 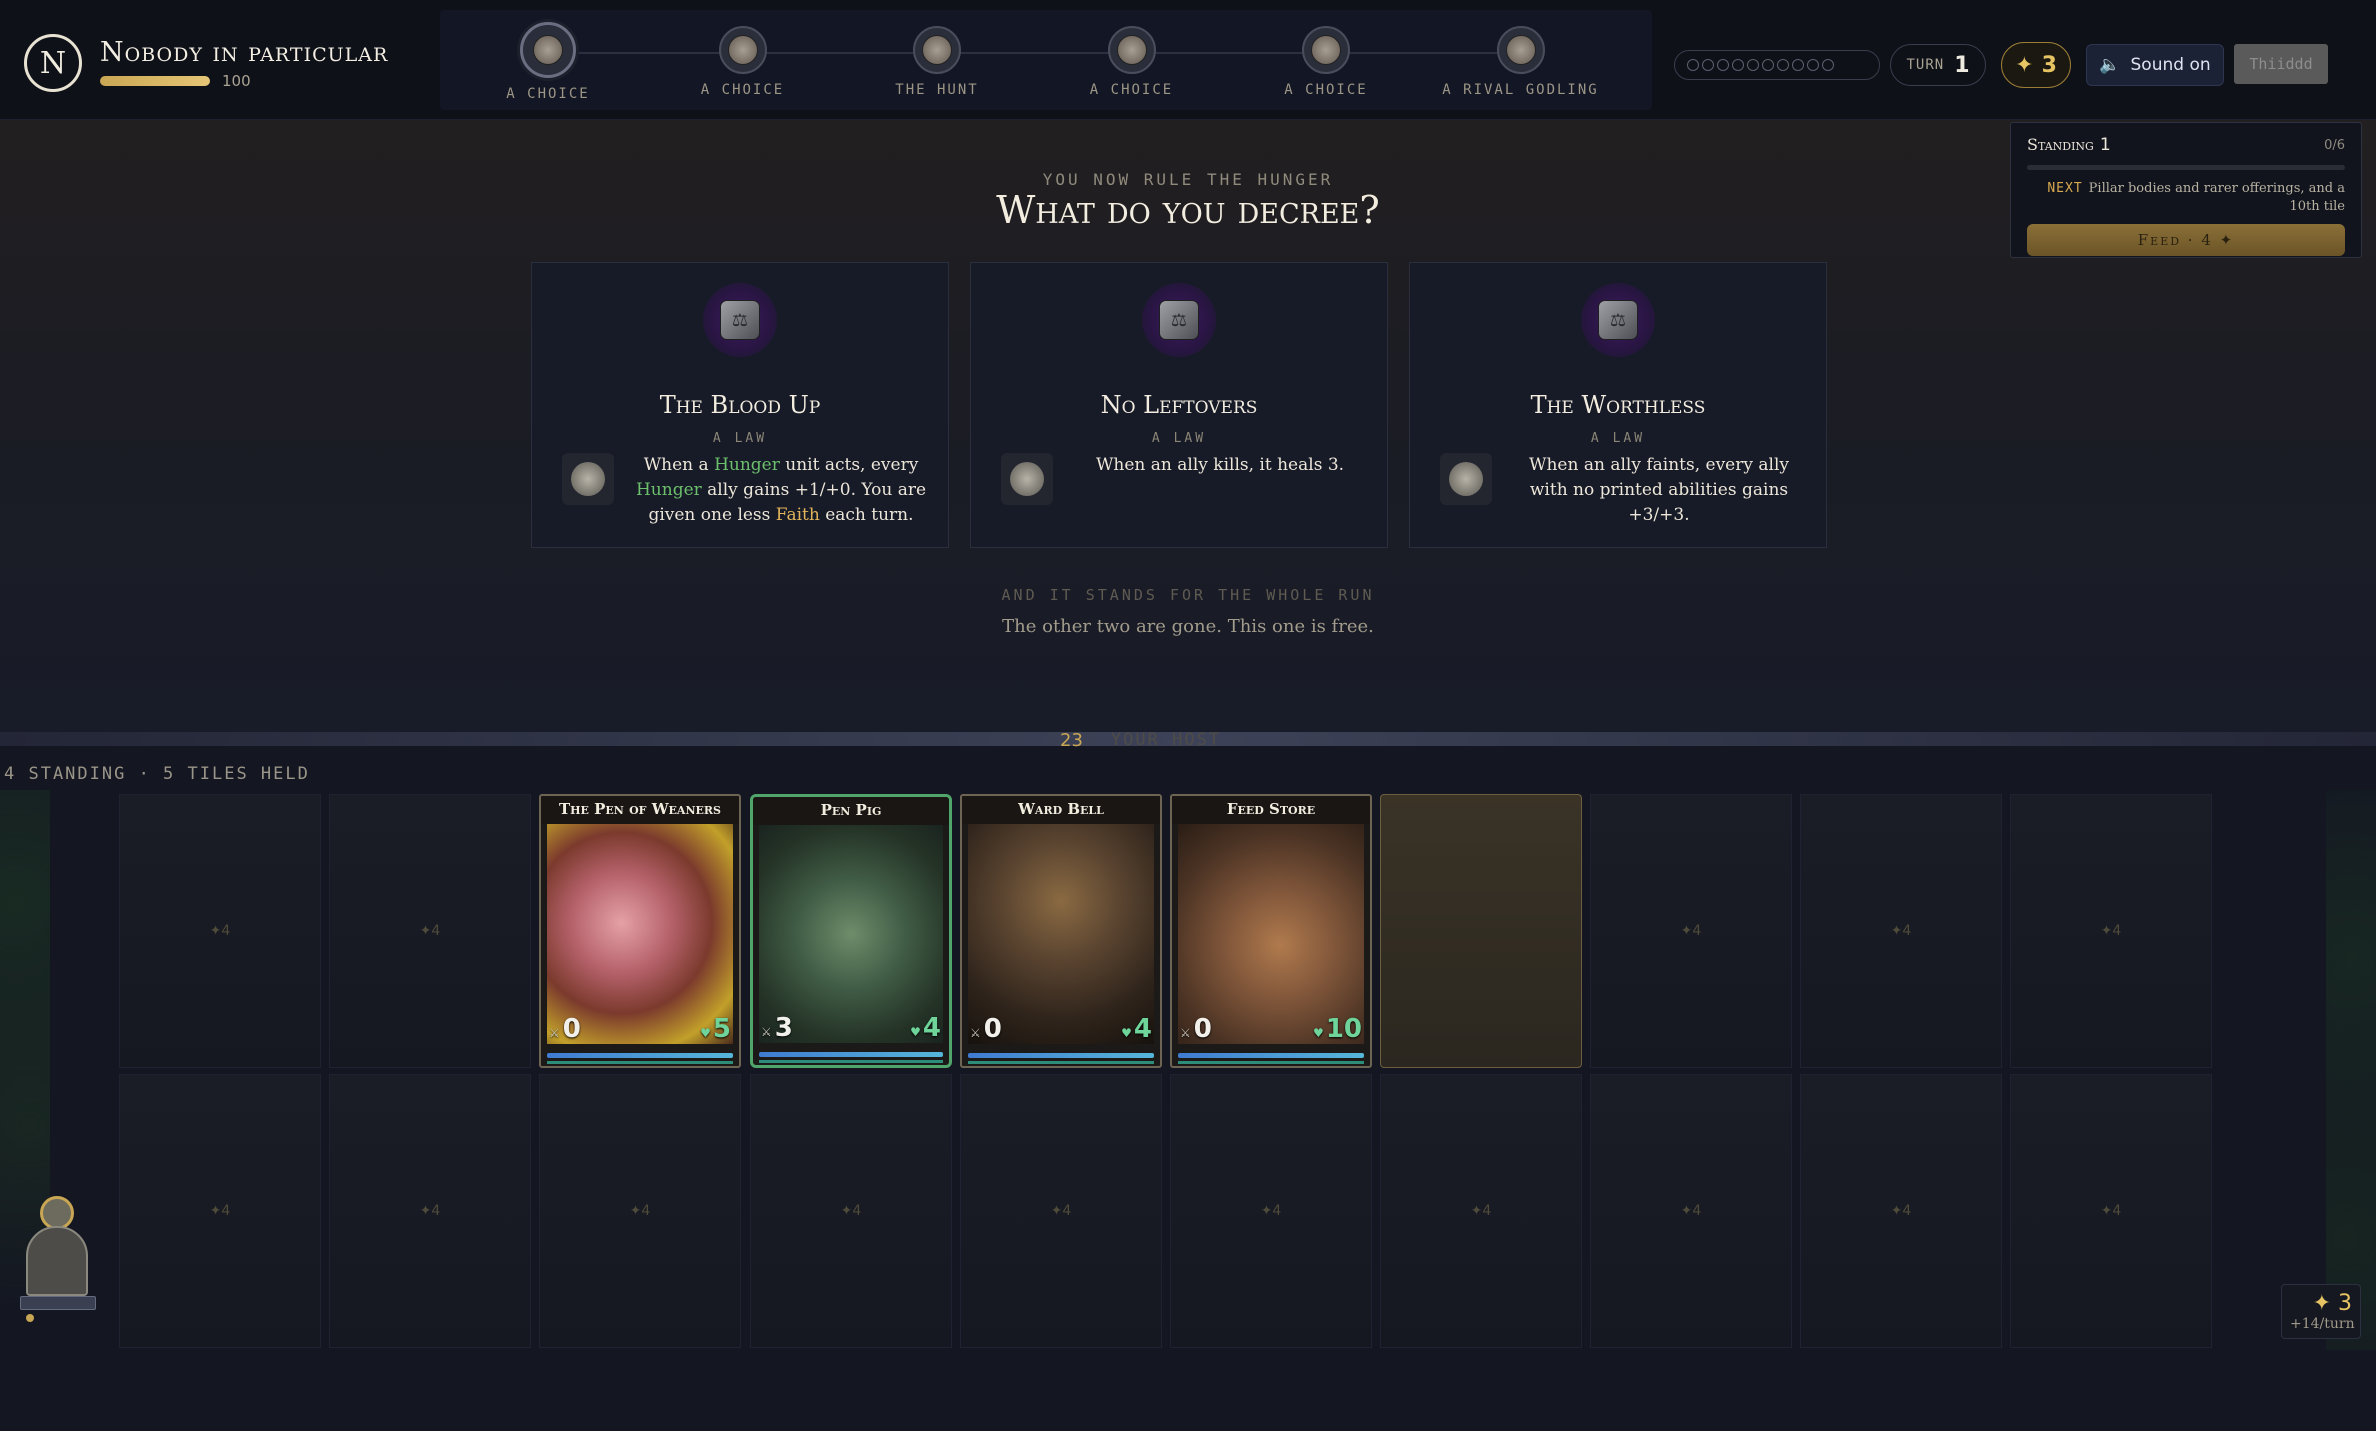 I want to click on income-rate: +14/turn, so click(x=2322, y=1324).